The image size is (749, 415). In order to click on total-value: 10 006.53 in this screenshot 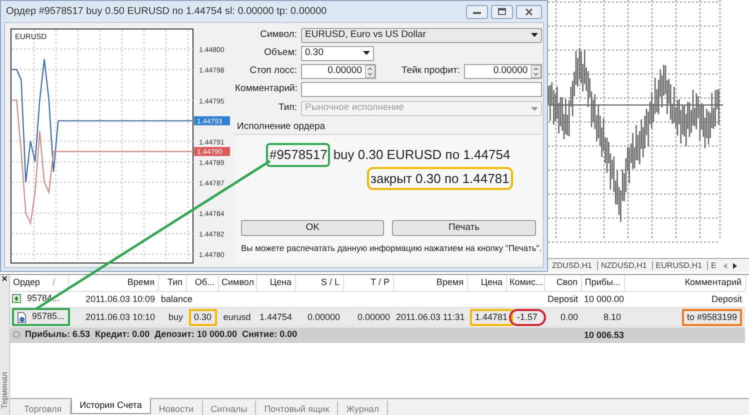, I will do `click(604, 335)`.